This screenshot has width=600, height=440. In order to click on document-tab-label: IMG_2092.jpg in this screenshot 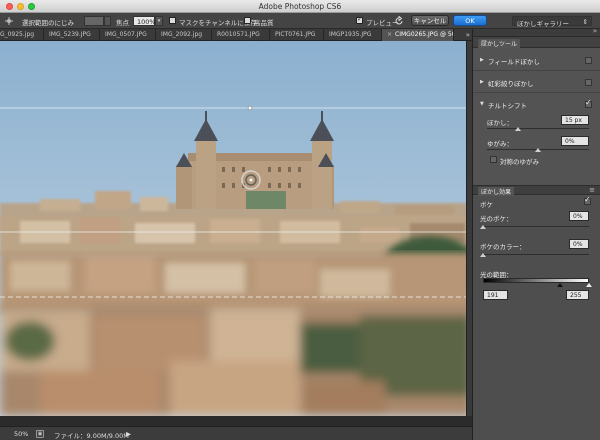, I will do `click(182, 34)`.